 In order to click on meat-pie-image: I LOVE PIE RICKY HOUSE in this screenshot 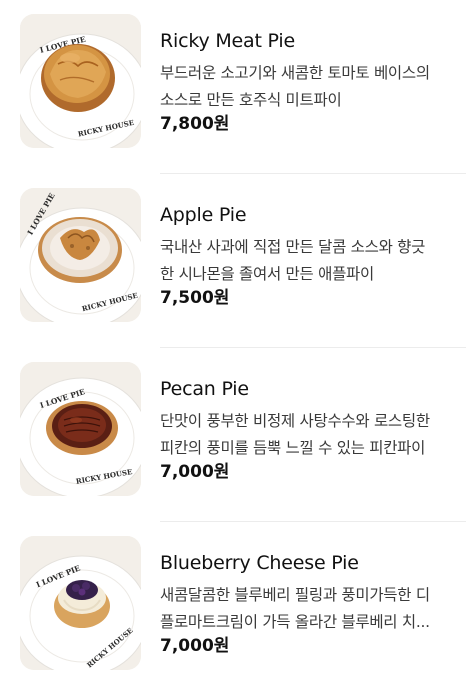, I will do `click(80, 81)`.